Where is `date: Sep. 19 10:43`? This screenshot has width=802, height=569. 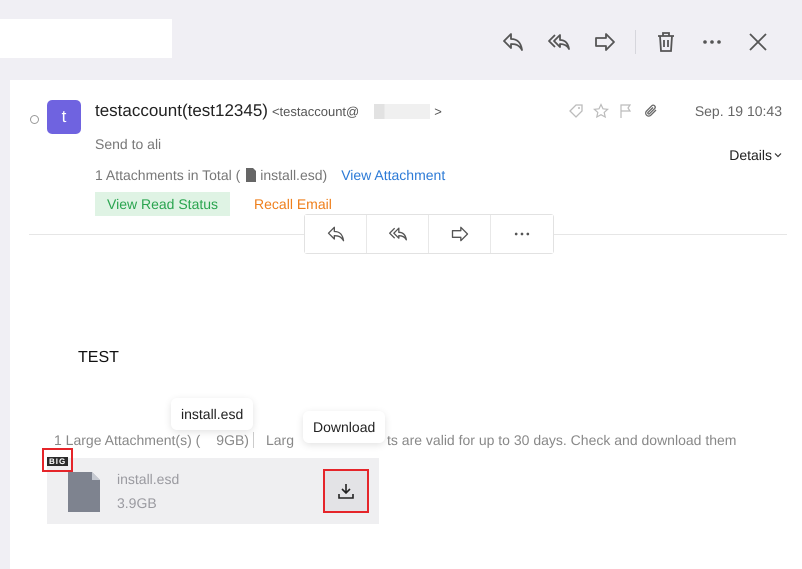
date: Sep. 19 10:43 is located at coordinates (738, 111).